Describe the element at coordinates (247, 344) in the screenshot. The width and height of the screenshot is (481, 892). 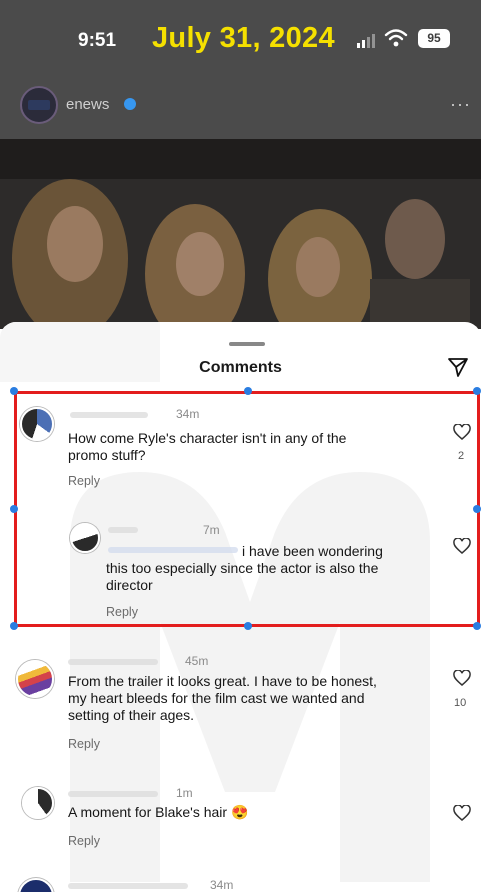
I see `sheet-drag-handle` at that location.